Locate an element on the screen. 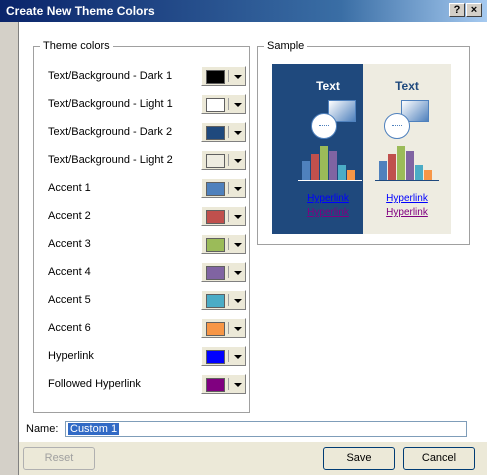  theme-color-label: Hyperlink is located at coordinates (71, 356).